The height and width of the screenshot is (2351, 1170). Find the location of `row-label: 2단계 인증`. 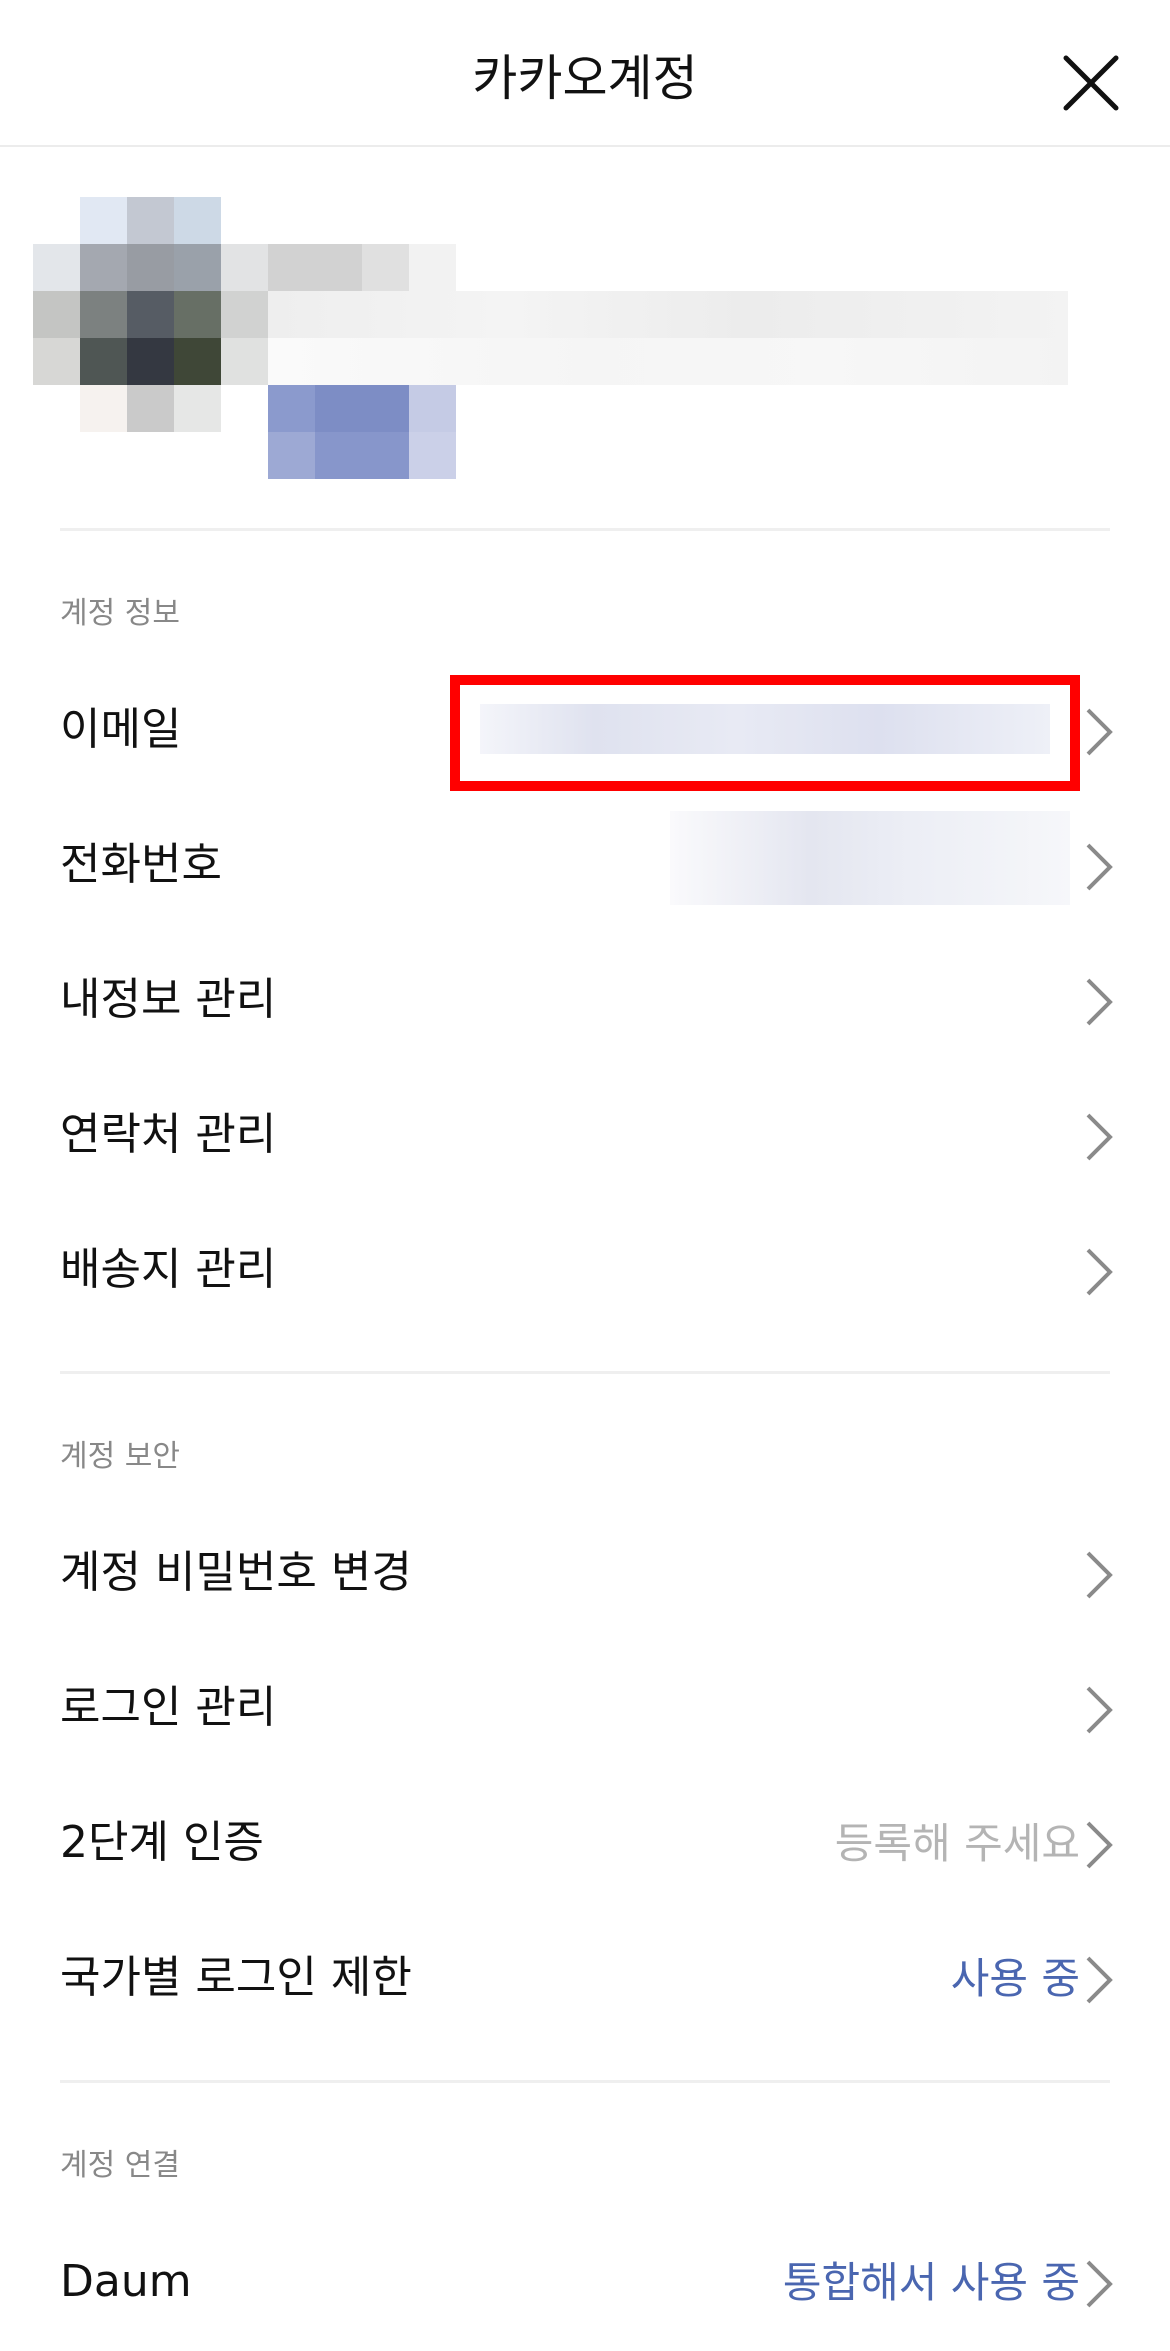

row-label: 2단계 인증 is located at coordinates (162, 1842).